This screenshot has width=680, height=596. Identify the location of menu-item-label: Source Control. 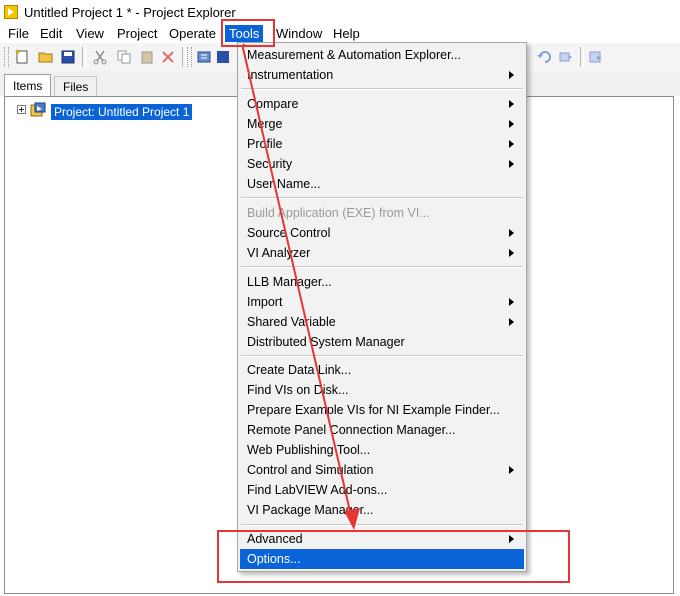
(289, 233).